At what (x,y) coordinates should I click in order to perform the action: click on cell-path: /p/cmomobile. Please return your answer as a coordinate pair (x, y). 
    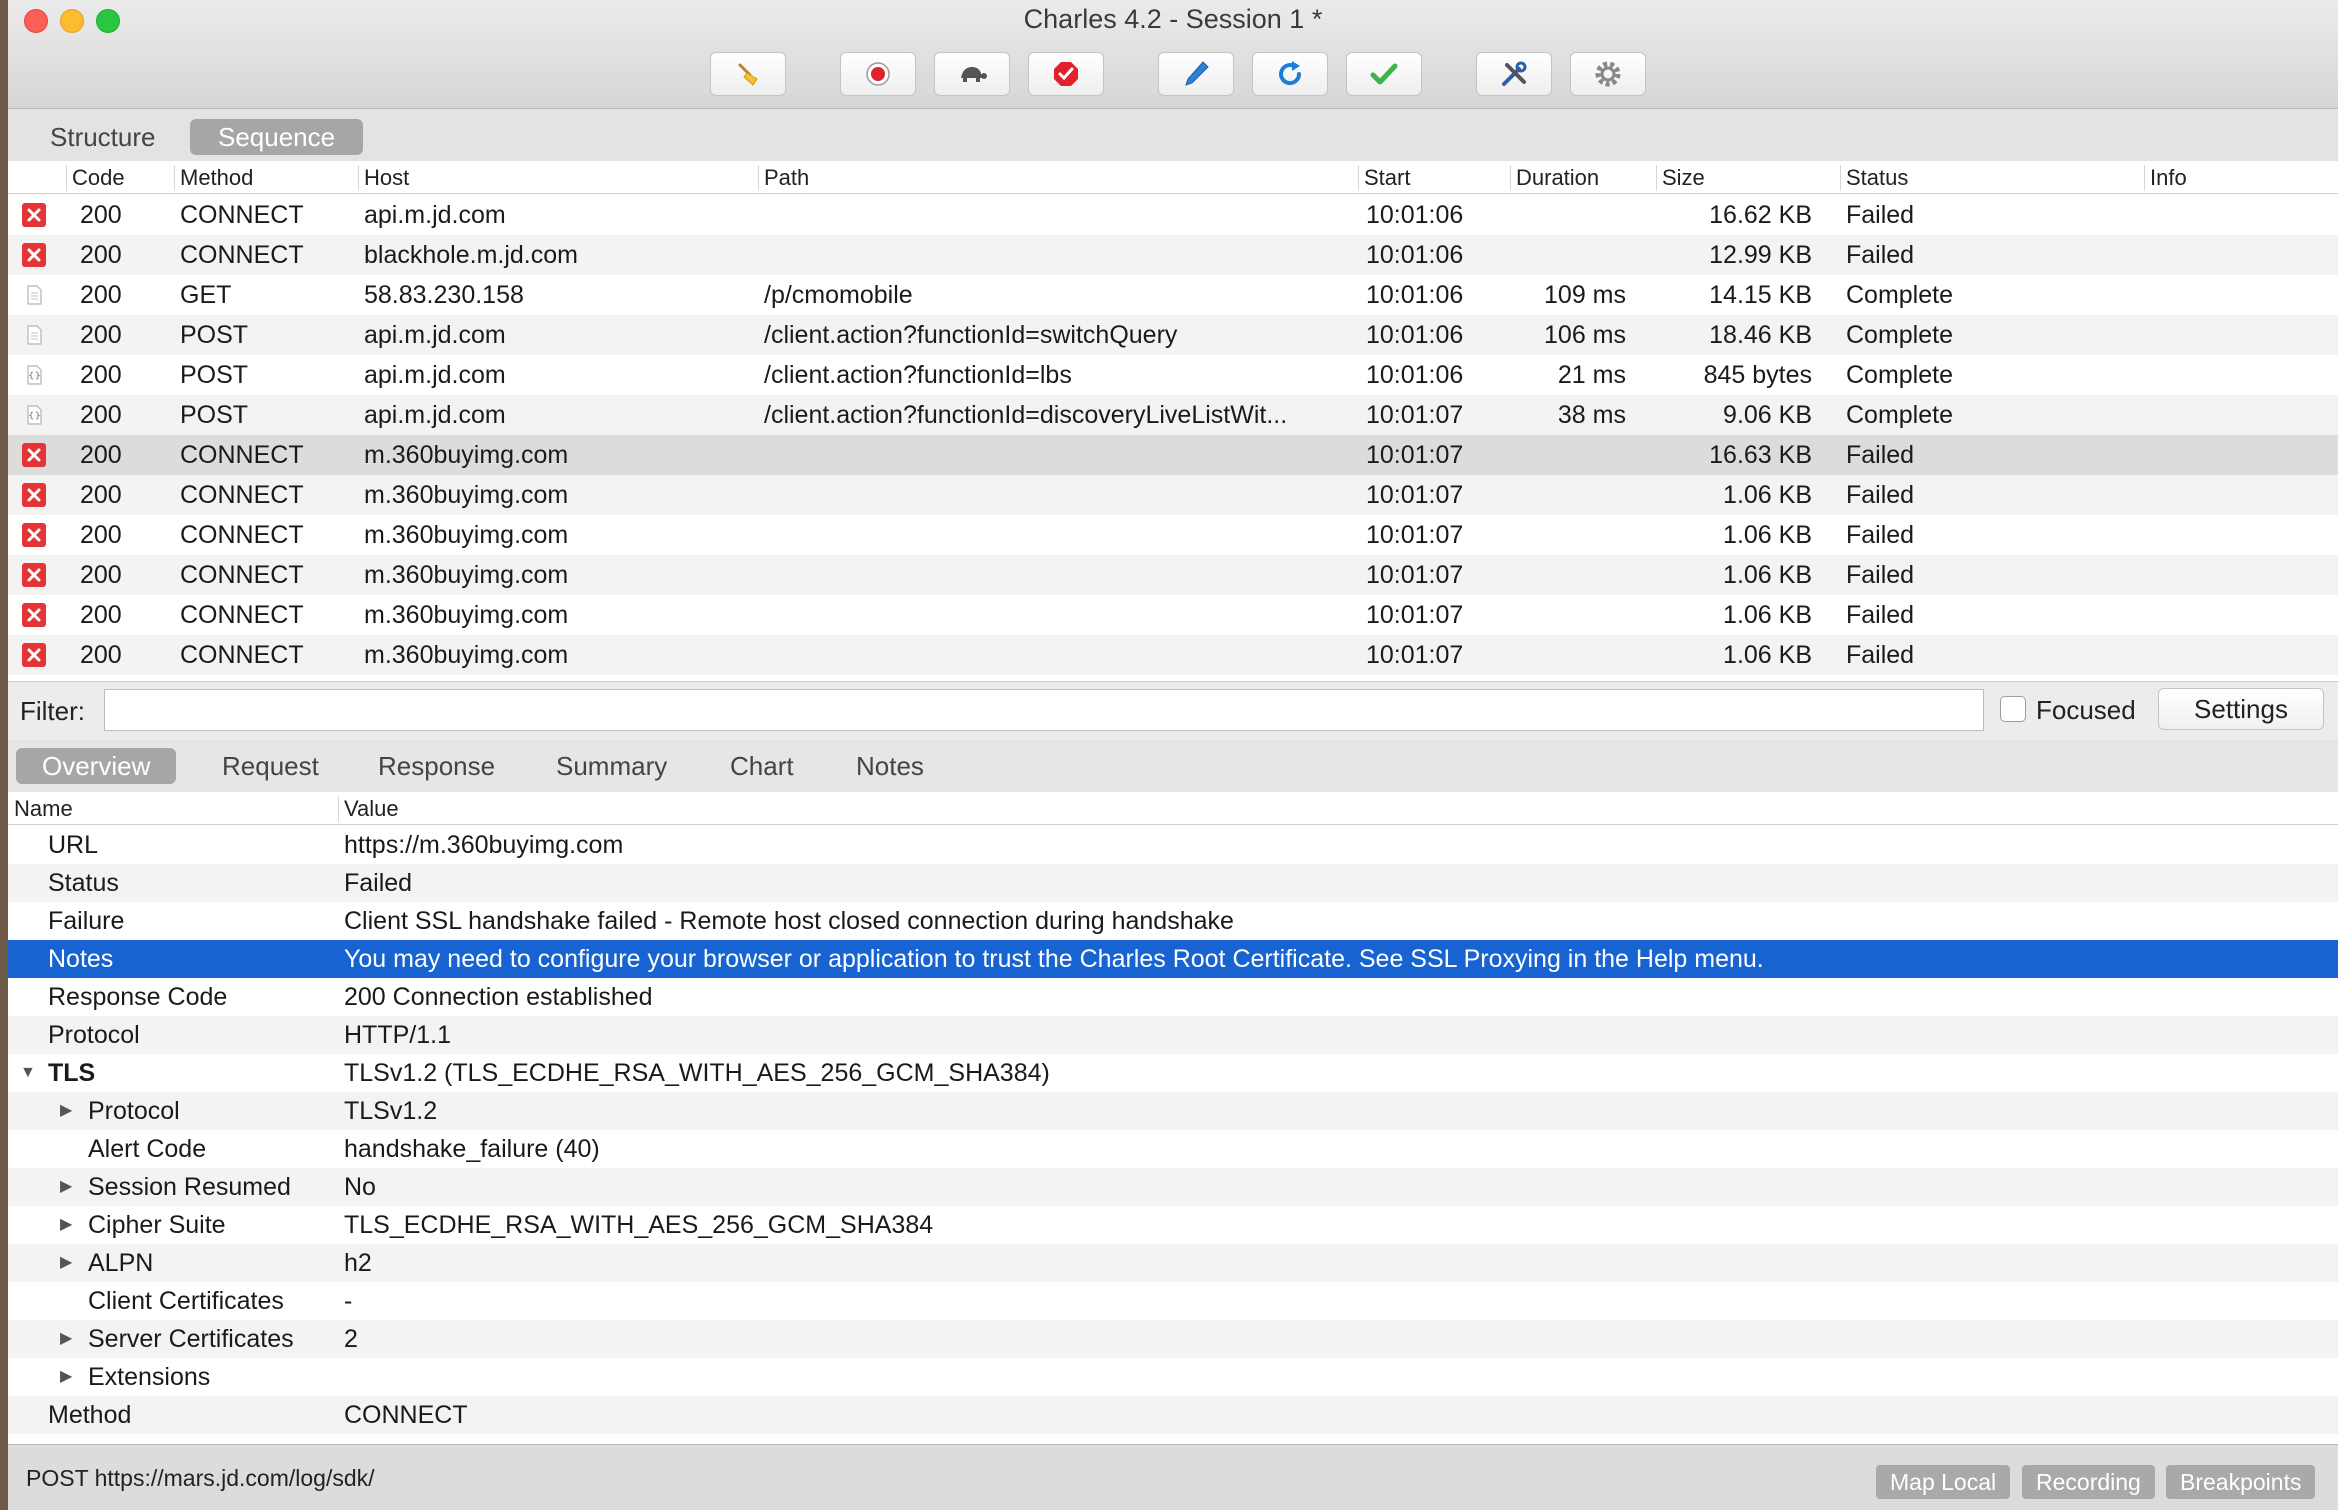
    Looking at the image, I should click on (838, 295).